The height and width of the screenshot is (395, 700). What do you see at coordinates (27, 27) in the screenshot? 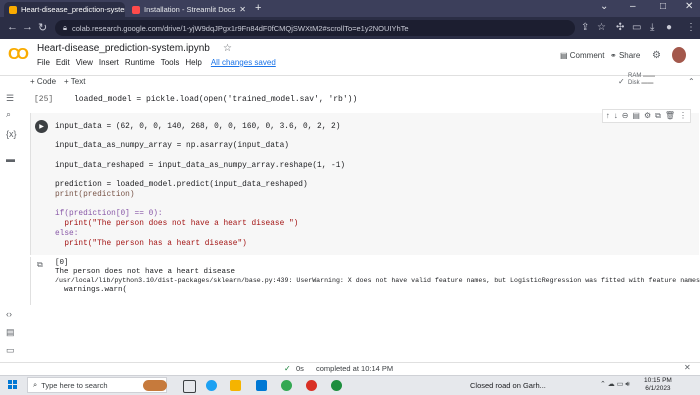
I see `forward-icon: →` at bounding box center [27, 27].